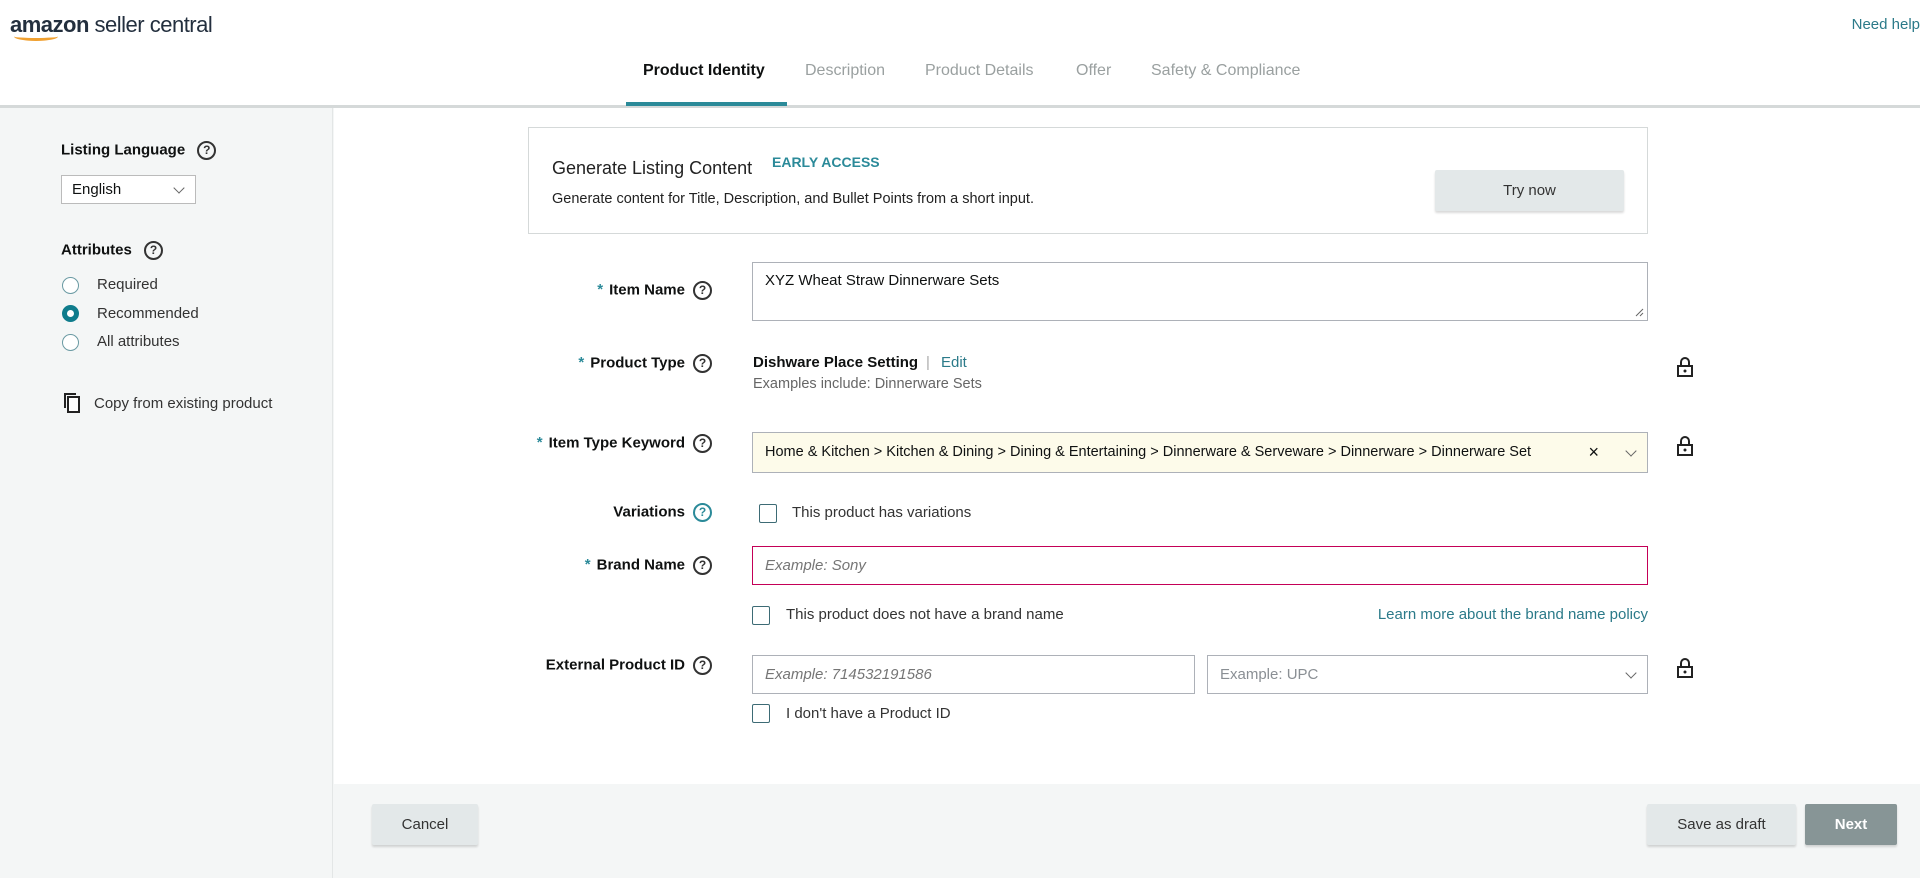  Describe the element at coordinates (36, 36) in the screenshot. I see `amazon-smile-icon` at that location.